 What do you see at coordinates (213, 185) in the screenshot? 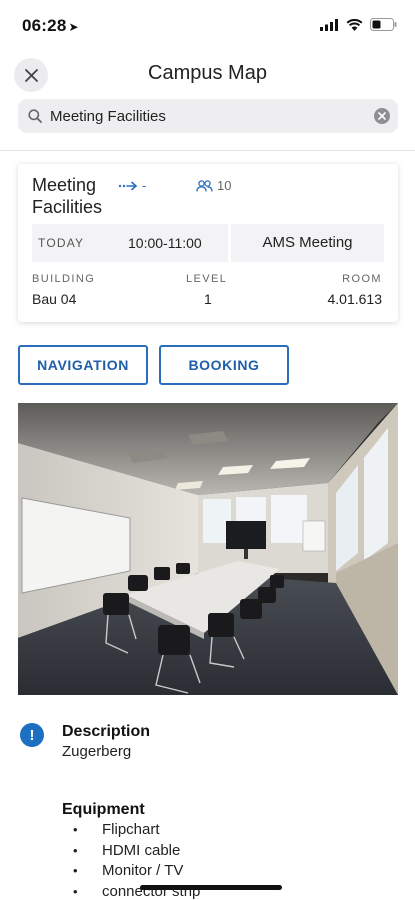
I see `capacity: 10` at bounding box center [213, 185].